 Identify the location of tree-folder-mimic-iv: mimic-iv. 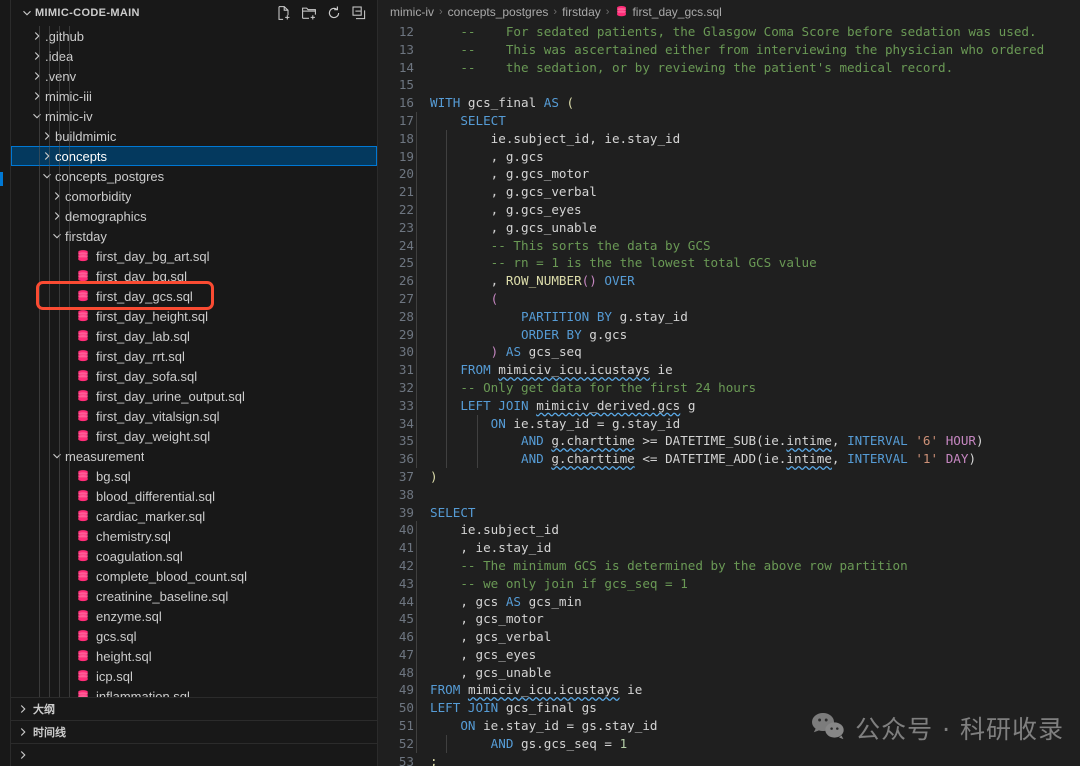
(194, 116).